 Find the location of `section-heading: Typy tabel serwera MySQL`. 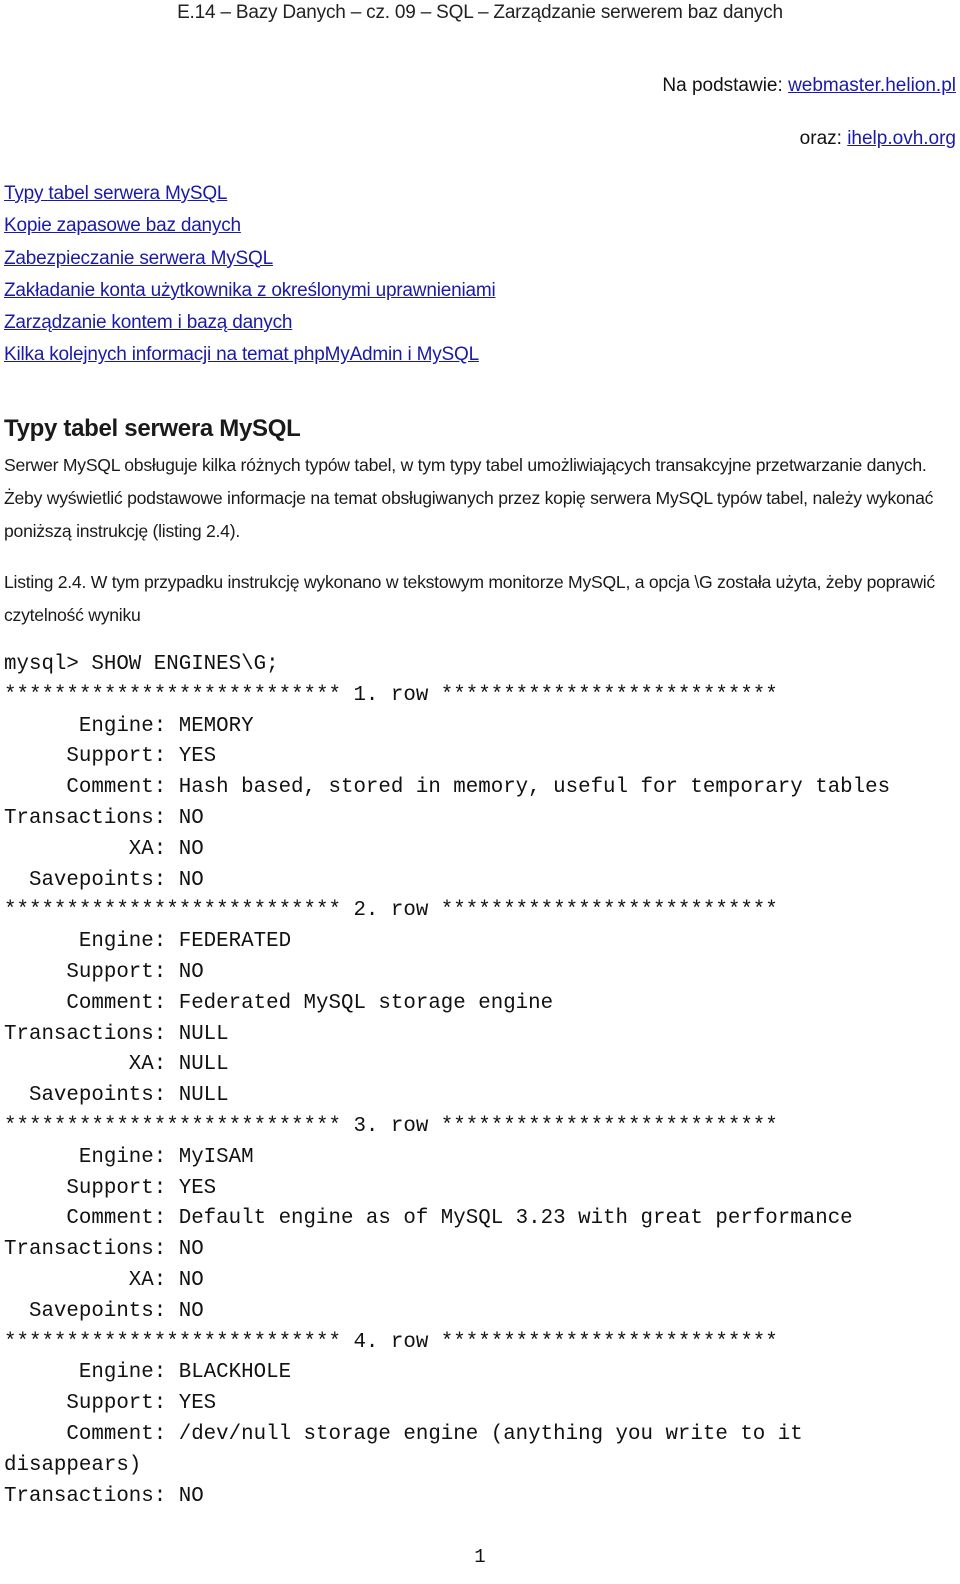

section-heading: Typy tabel serwera MySQL is located at coordinates (152, 428).